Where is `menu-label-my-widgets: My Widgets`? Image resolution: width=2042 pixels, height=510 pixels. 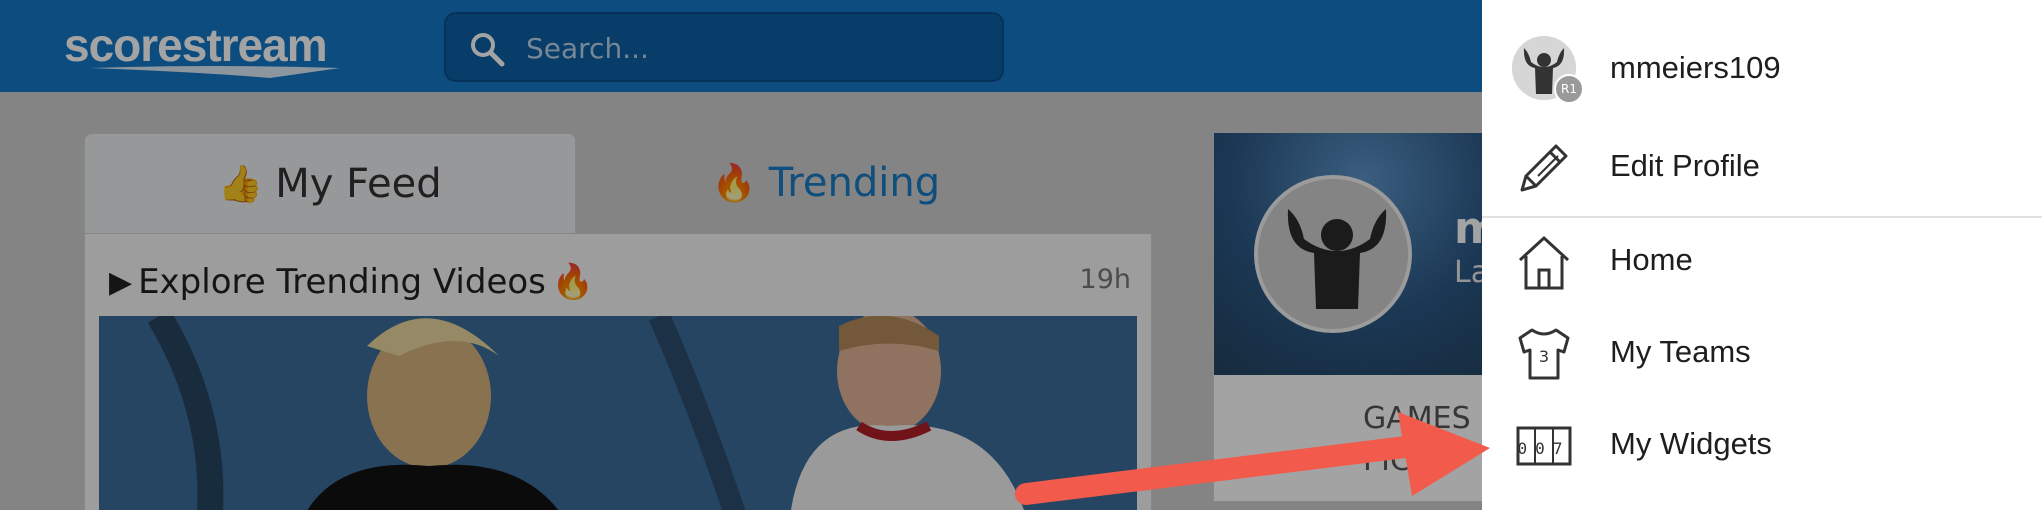
menu-label-my-widgets: My Widgets is located at coordinates (1691, 443).